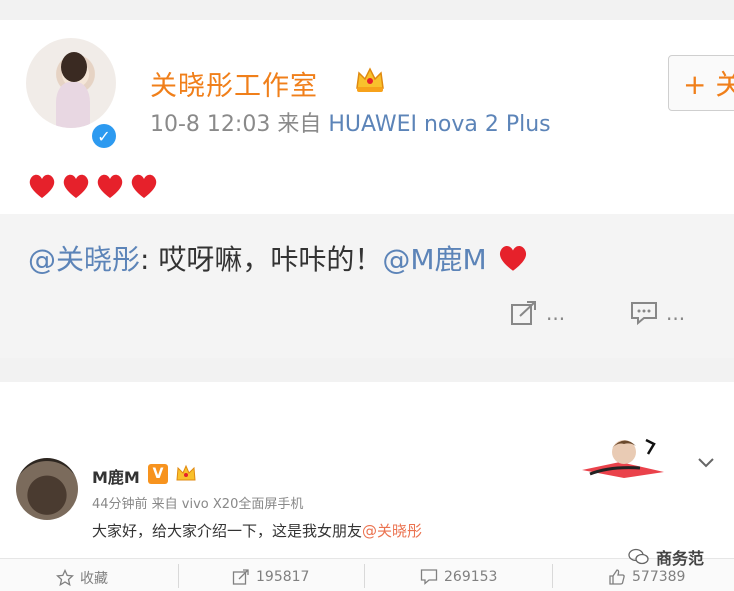  I want to click on avatar-figure, so click(73, 105).